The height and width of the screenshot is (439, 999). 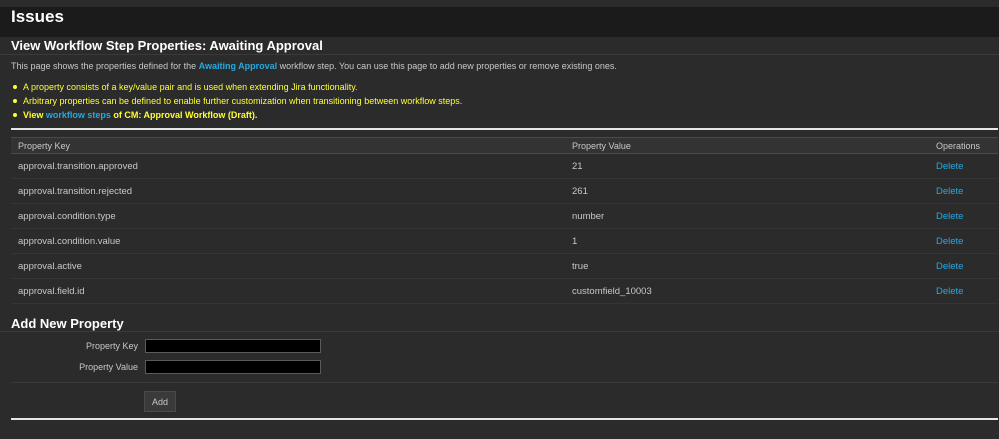 I want to click on property-key-cell: approval.active, so click(x=288, y=266).